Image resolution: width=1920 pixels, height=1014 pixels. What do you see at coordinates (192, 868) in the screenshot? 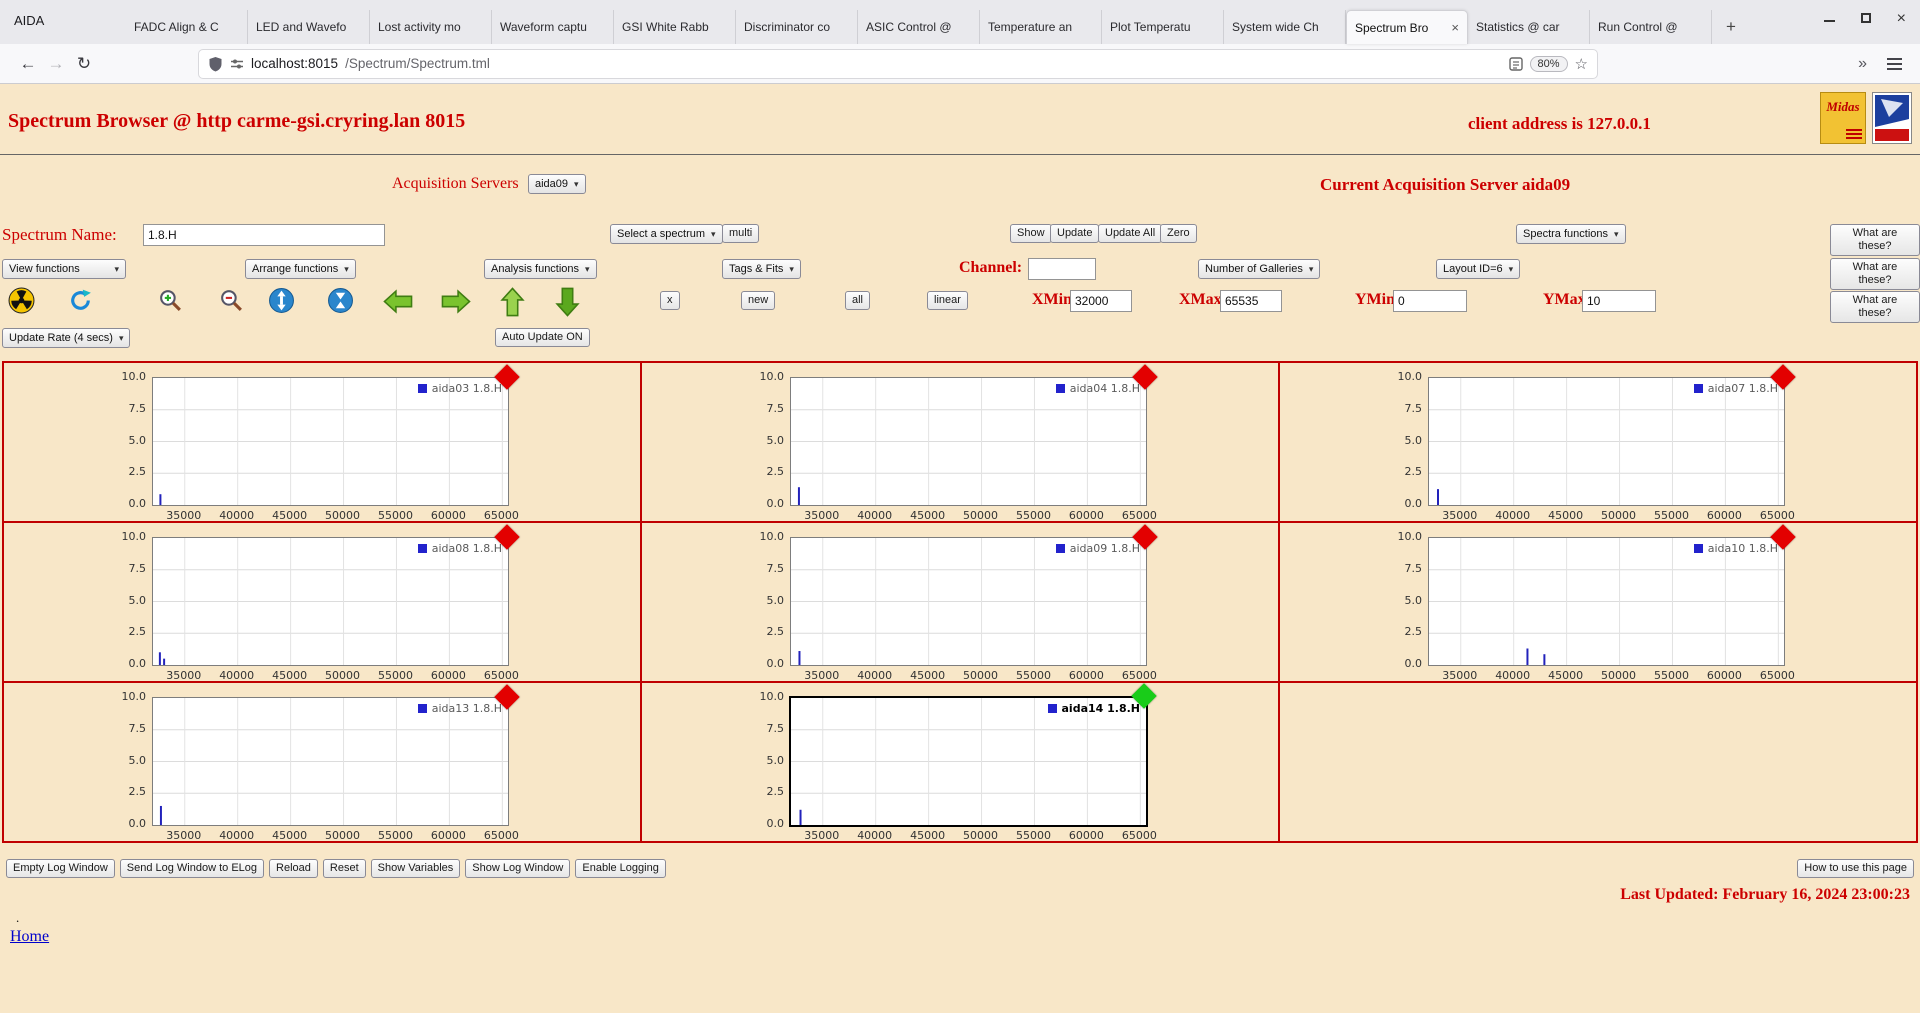
I see `send-log-window-to-elog-button: Send Log Window to ELog` at bounding box center [192, 868].